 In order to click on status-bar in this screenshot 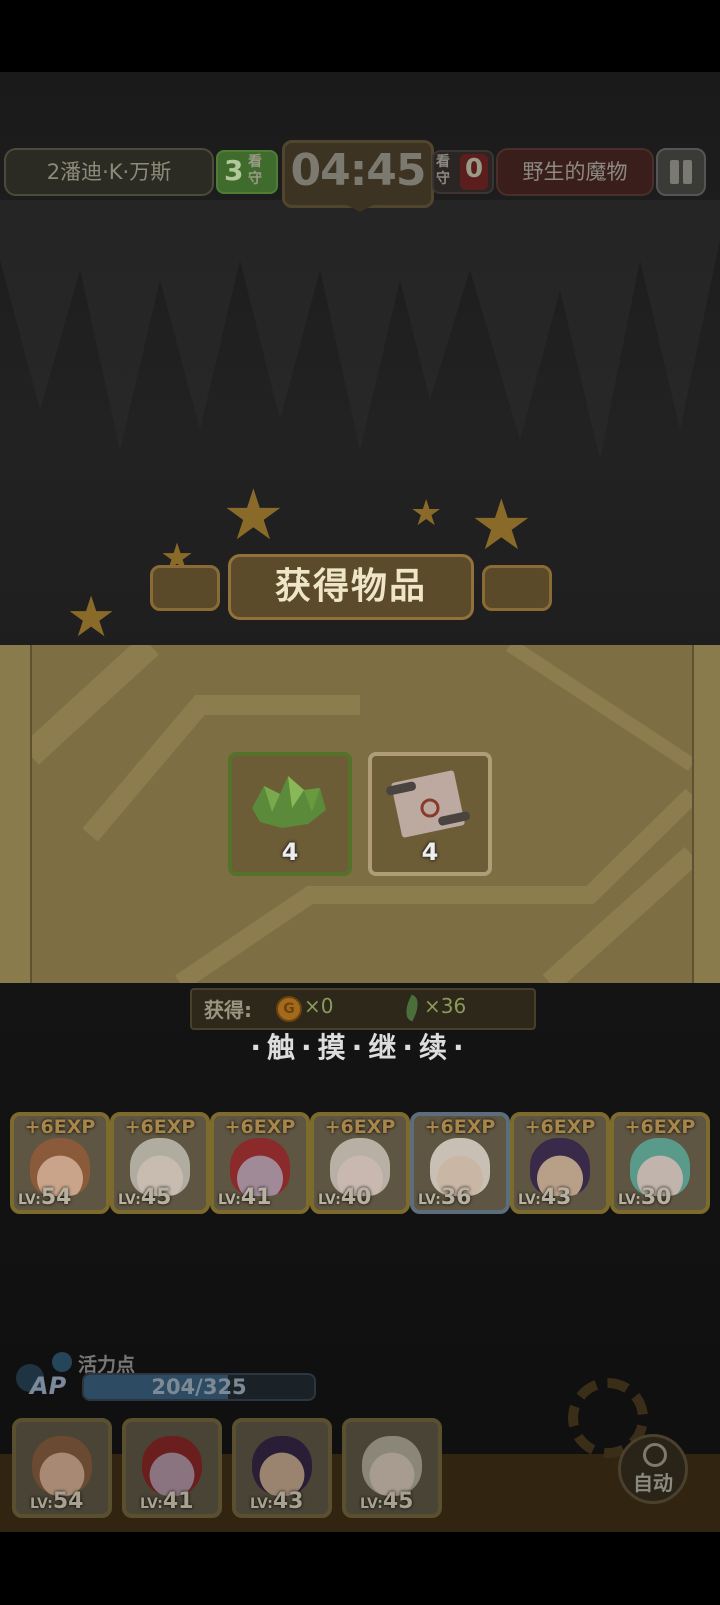, I will do `click(360, 36)`.